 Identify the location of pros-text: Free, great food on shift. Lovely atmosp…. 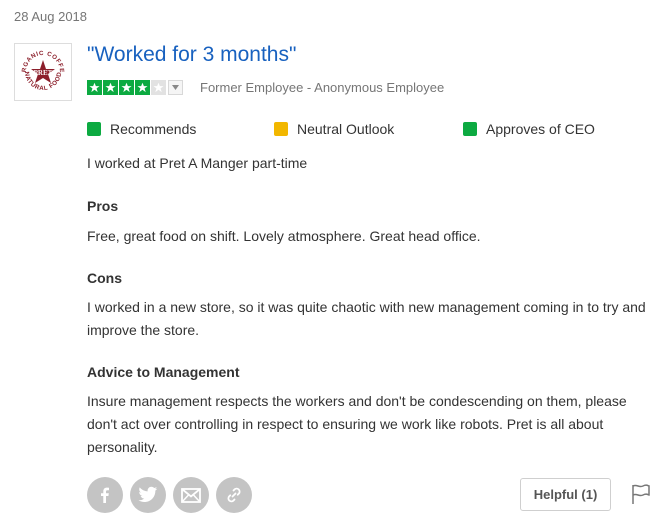
(284, 236).